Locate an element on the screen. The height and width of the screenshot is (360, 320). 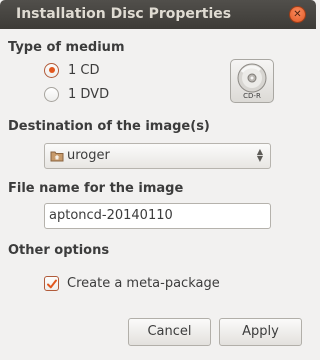
cd-r-label: CD-R is located at coordinates (252, 96).